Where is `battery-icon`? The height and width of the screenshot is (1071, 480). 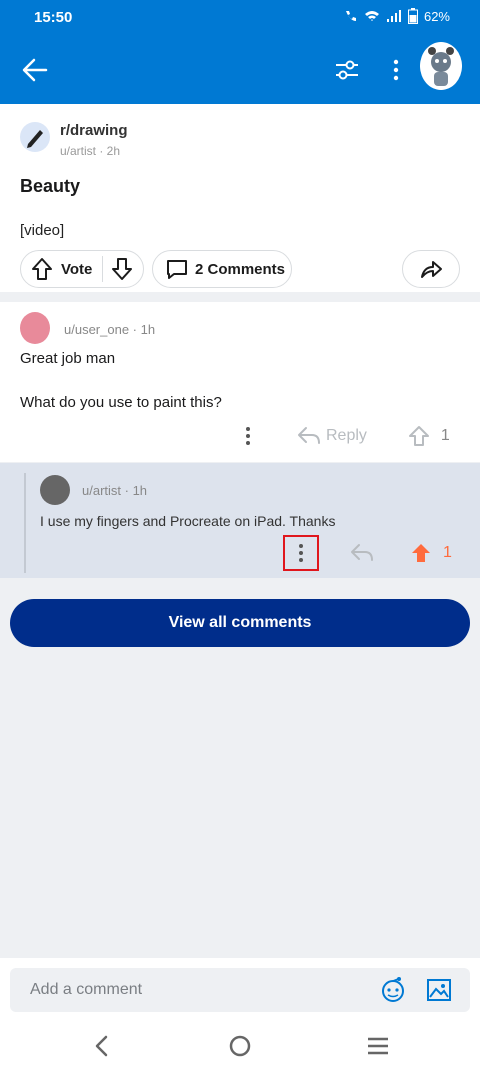 battery-icon is located at coordinates (412, 16).